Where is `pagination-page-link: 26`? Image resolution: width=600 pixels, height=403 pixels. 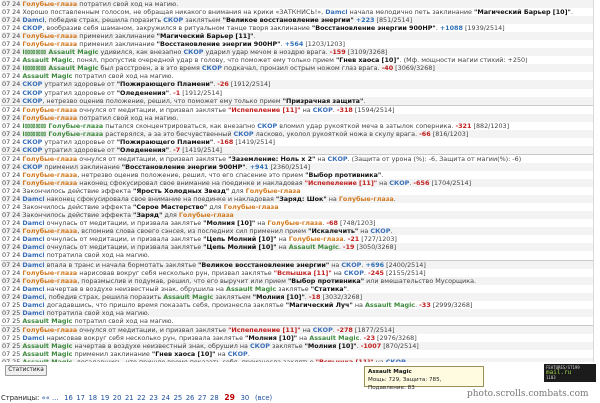 pagination-page-link: 26 is located at coordinates (190, 398).